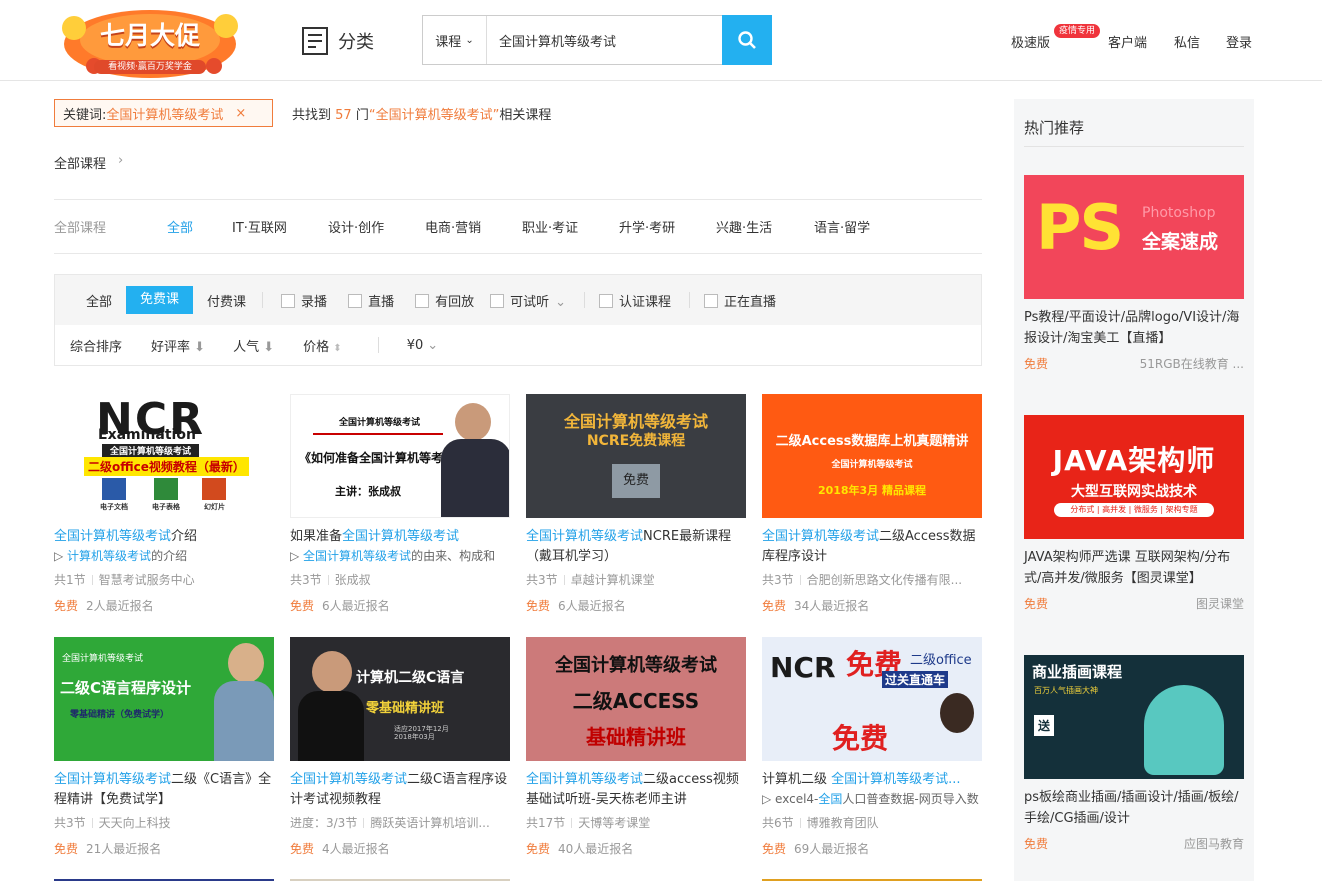 The width and height of the screenshot is (1322, 881). What do you see at coordinates (667, 226) in the screenshot?
I see `tab-exam: 升学·考研` at bounding box center [667, 226].